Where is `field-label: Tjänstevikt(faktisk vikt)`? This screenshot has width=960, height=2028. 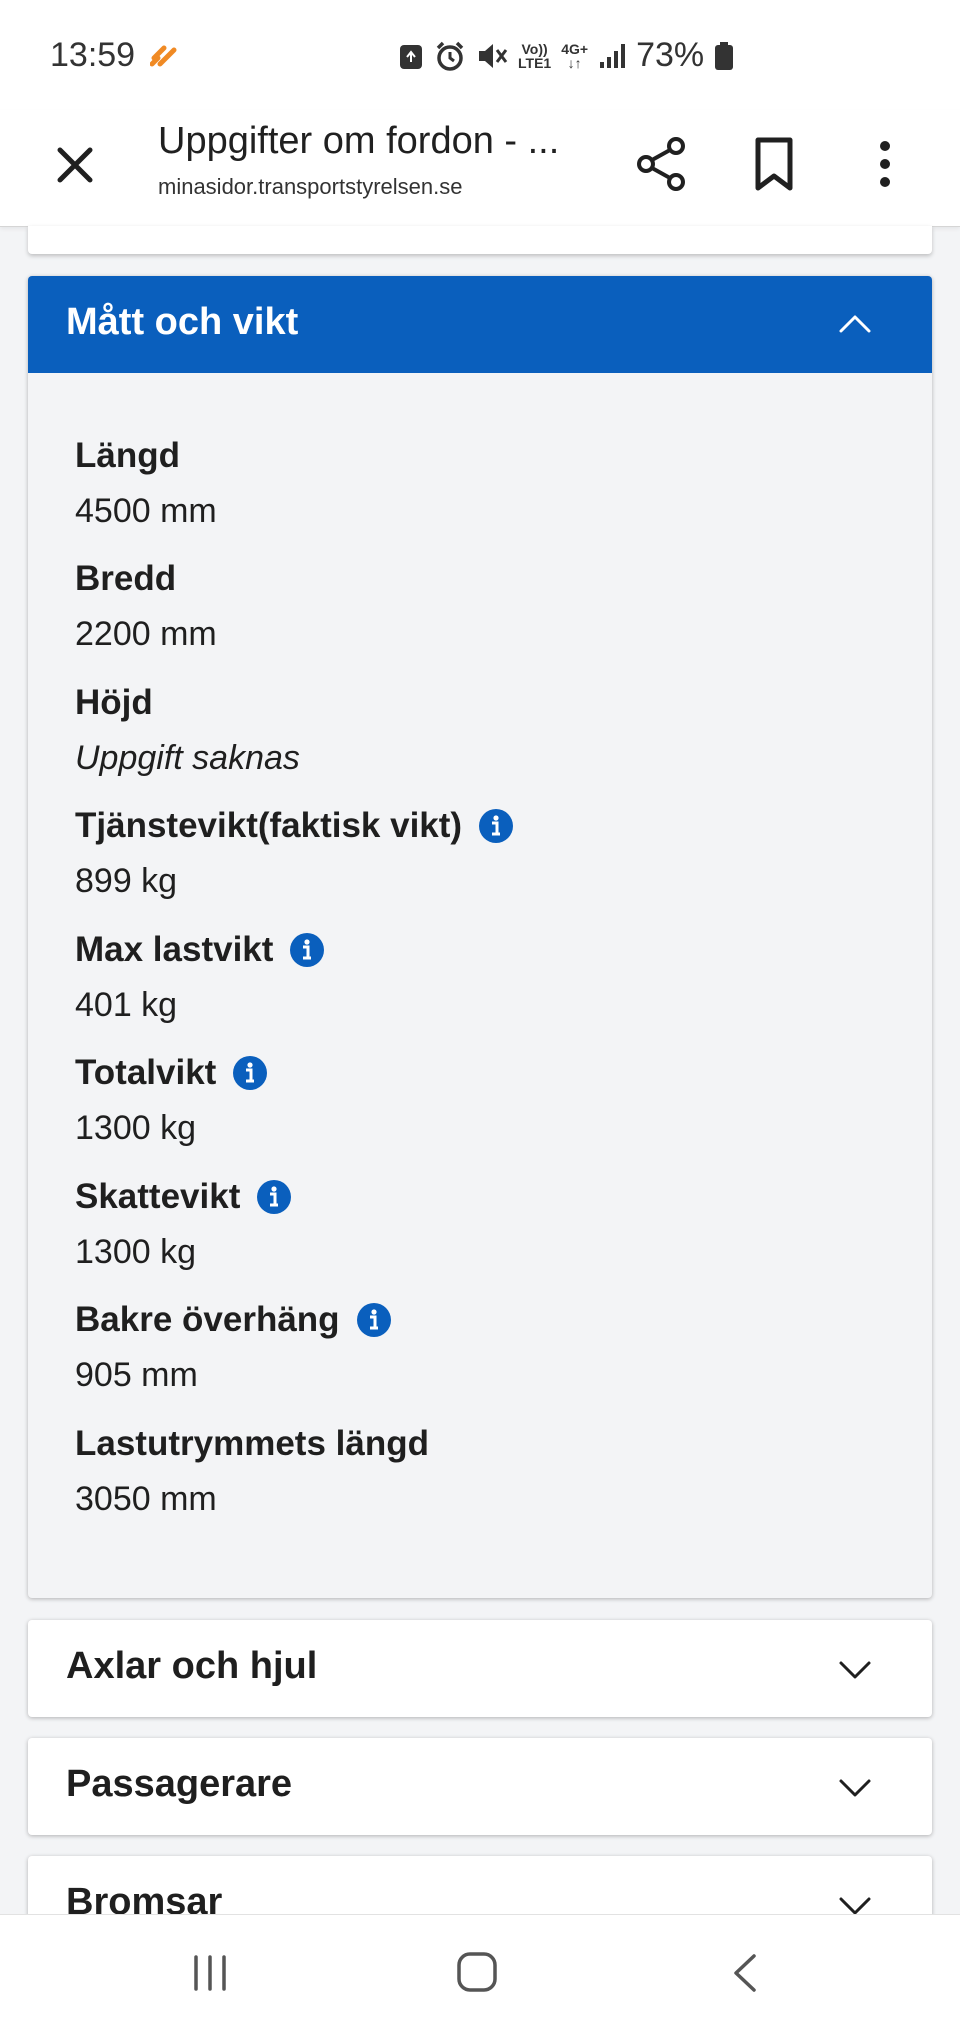
field-label: Tjänstevikt(faktisk vikt) is located at coordinates (269, 825).